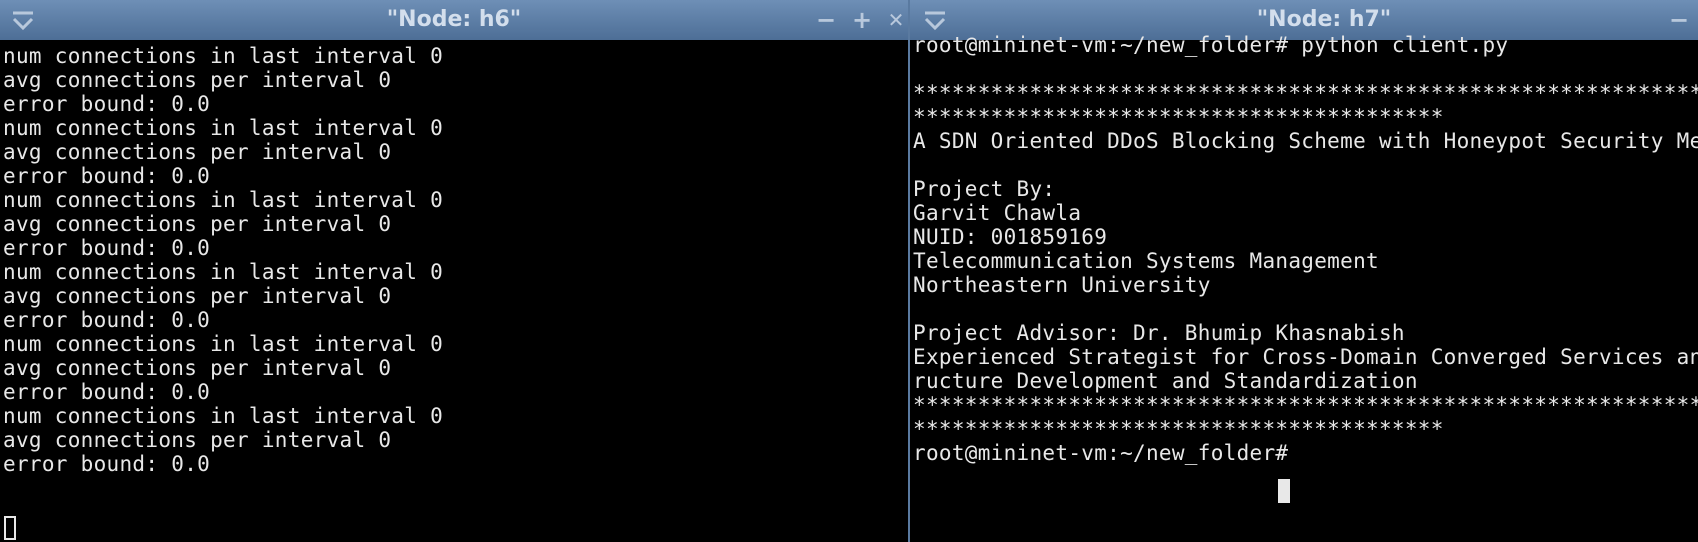 The image size is (1698, 542). I want to click on terminal-line: Northeastern University, so click(1062, 285).